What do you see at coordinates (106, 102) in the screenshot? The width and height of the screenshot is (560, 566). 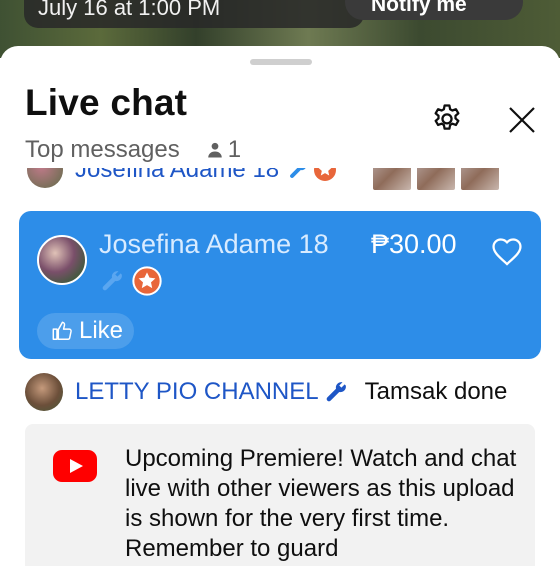 I see `panel-title: Live chat` at bounding box center [106, 102].